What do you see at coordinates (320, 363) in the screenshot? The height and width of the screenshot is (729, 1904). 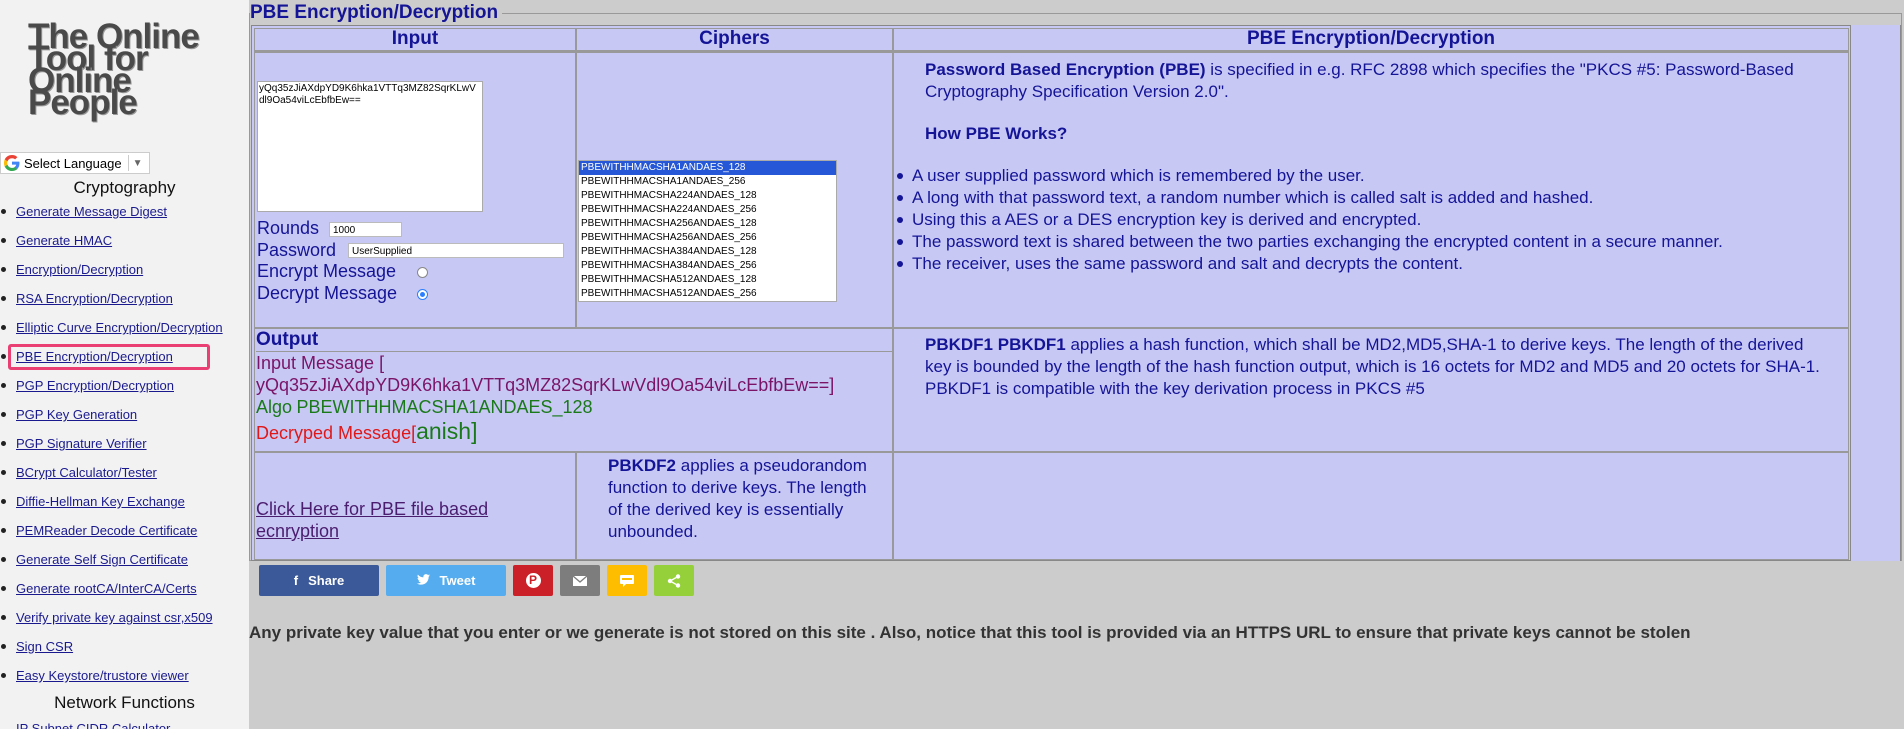 I see `input-message-label: Input Message [` at bounding box center [320, 363].